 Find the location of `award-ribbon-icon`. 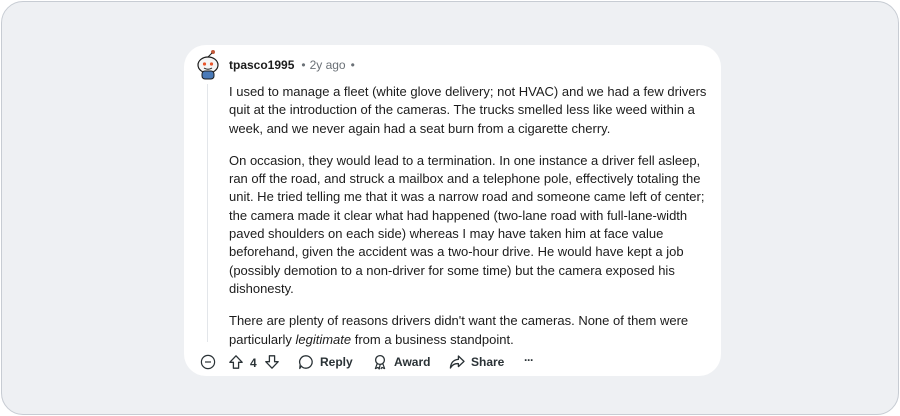

award-ribbon-icon is located at coordinates (380, 362).